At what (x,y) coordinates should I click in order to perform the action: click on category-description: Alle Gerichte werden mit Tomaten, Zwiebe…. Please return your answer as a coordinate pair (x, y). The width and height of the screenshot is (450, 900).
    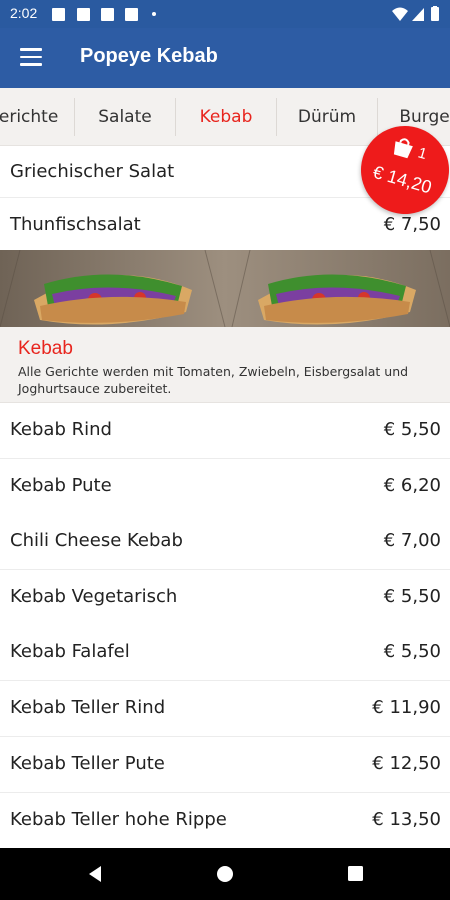
    Looking at the image, I should click on (213, 380).